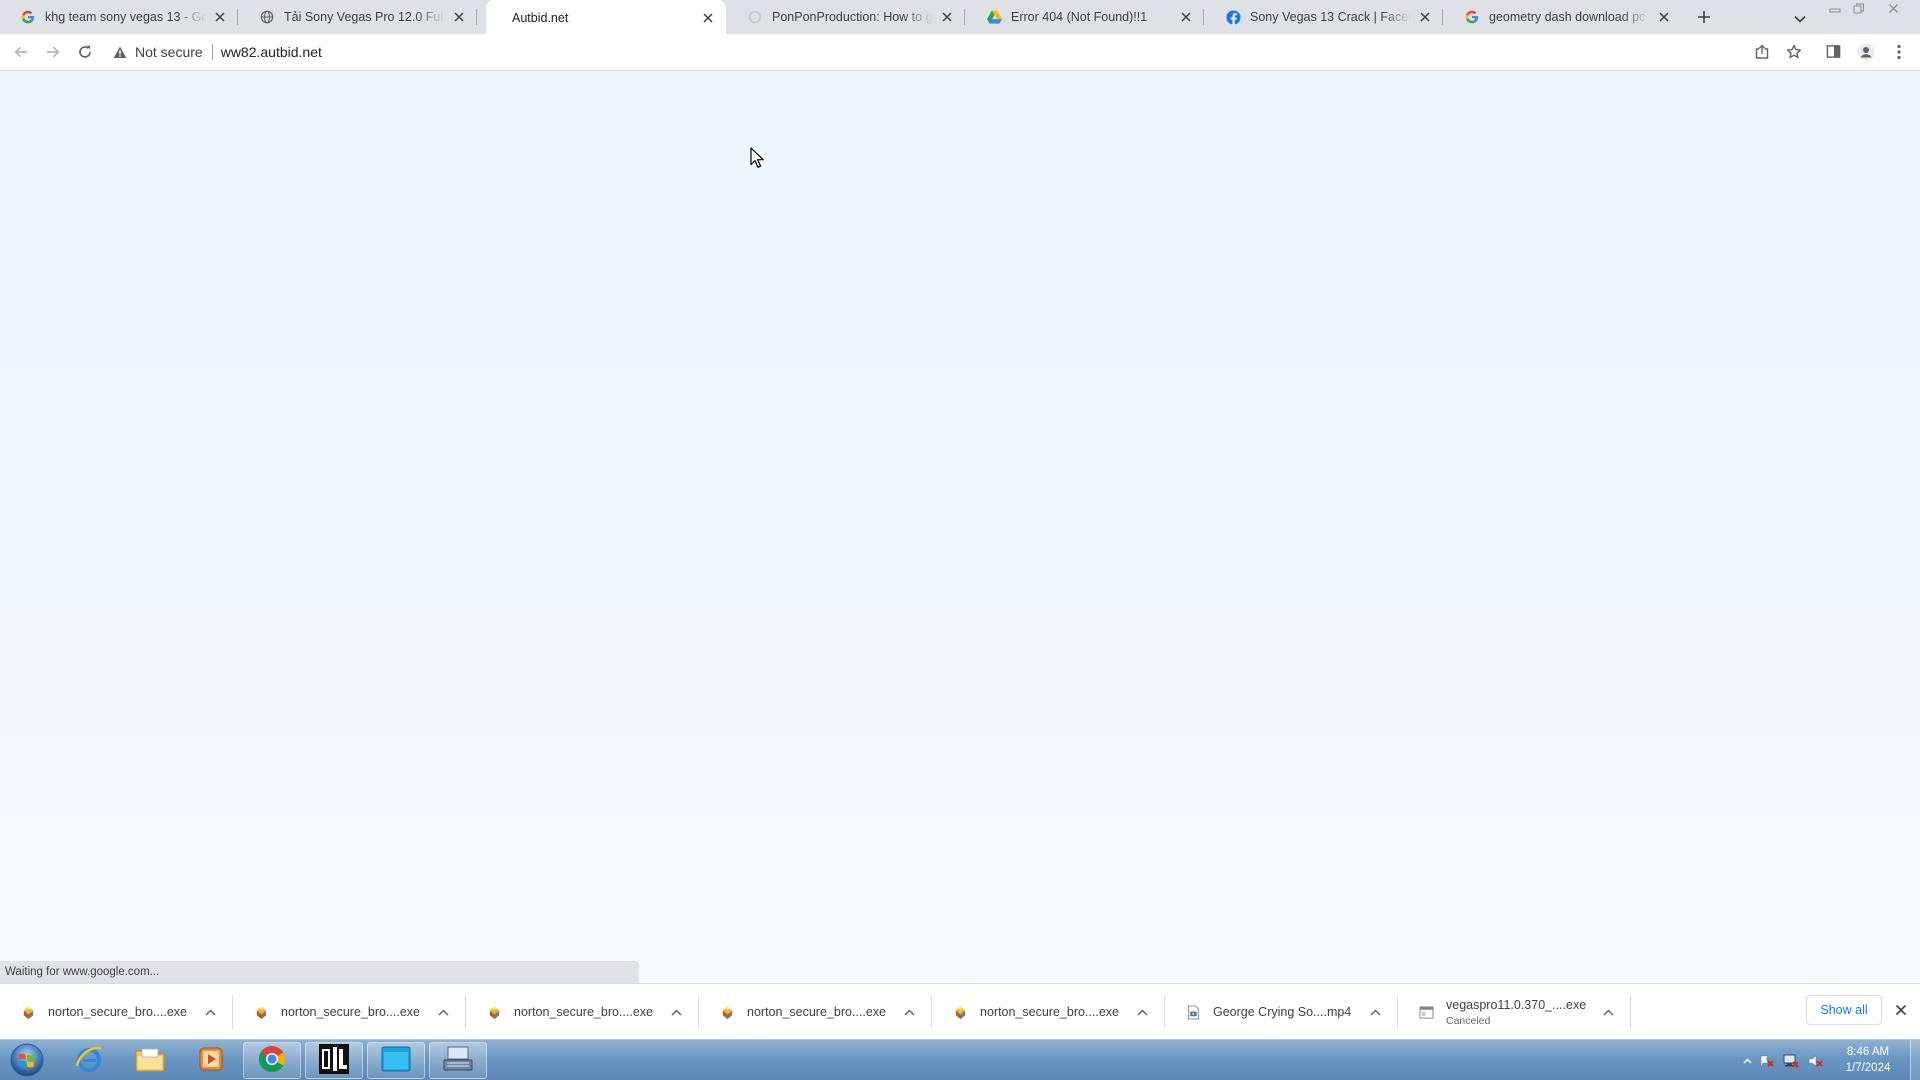 The height and width of the screenshot is (1080, 1920). What do you see at coordinates (1868, 1068) in the screenshot?
I see `clock-date: 1/7/2024` at bounding box center [1868, 1068].